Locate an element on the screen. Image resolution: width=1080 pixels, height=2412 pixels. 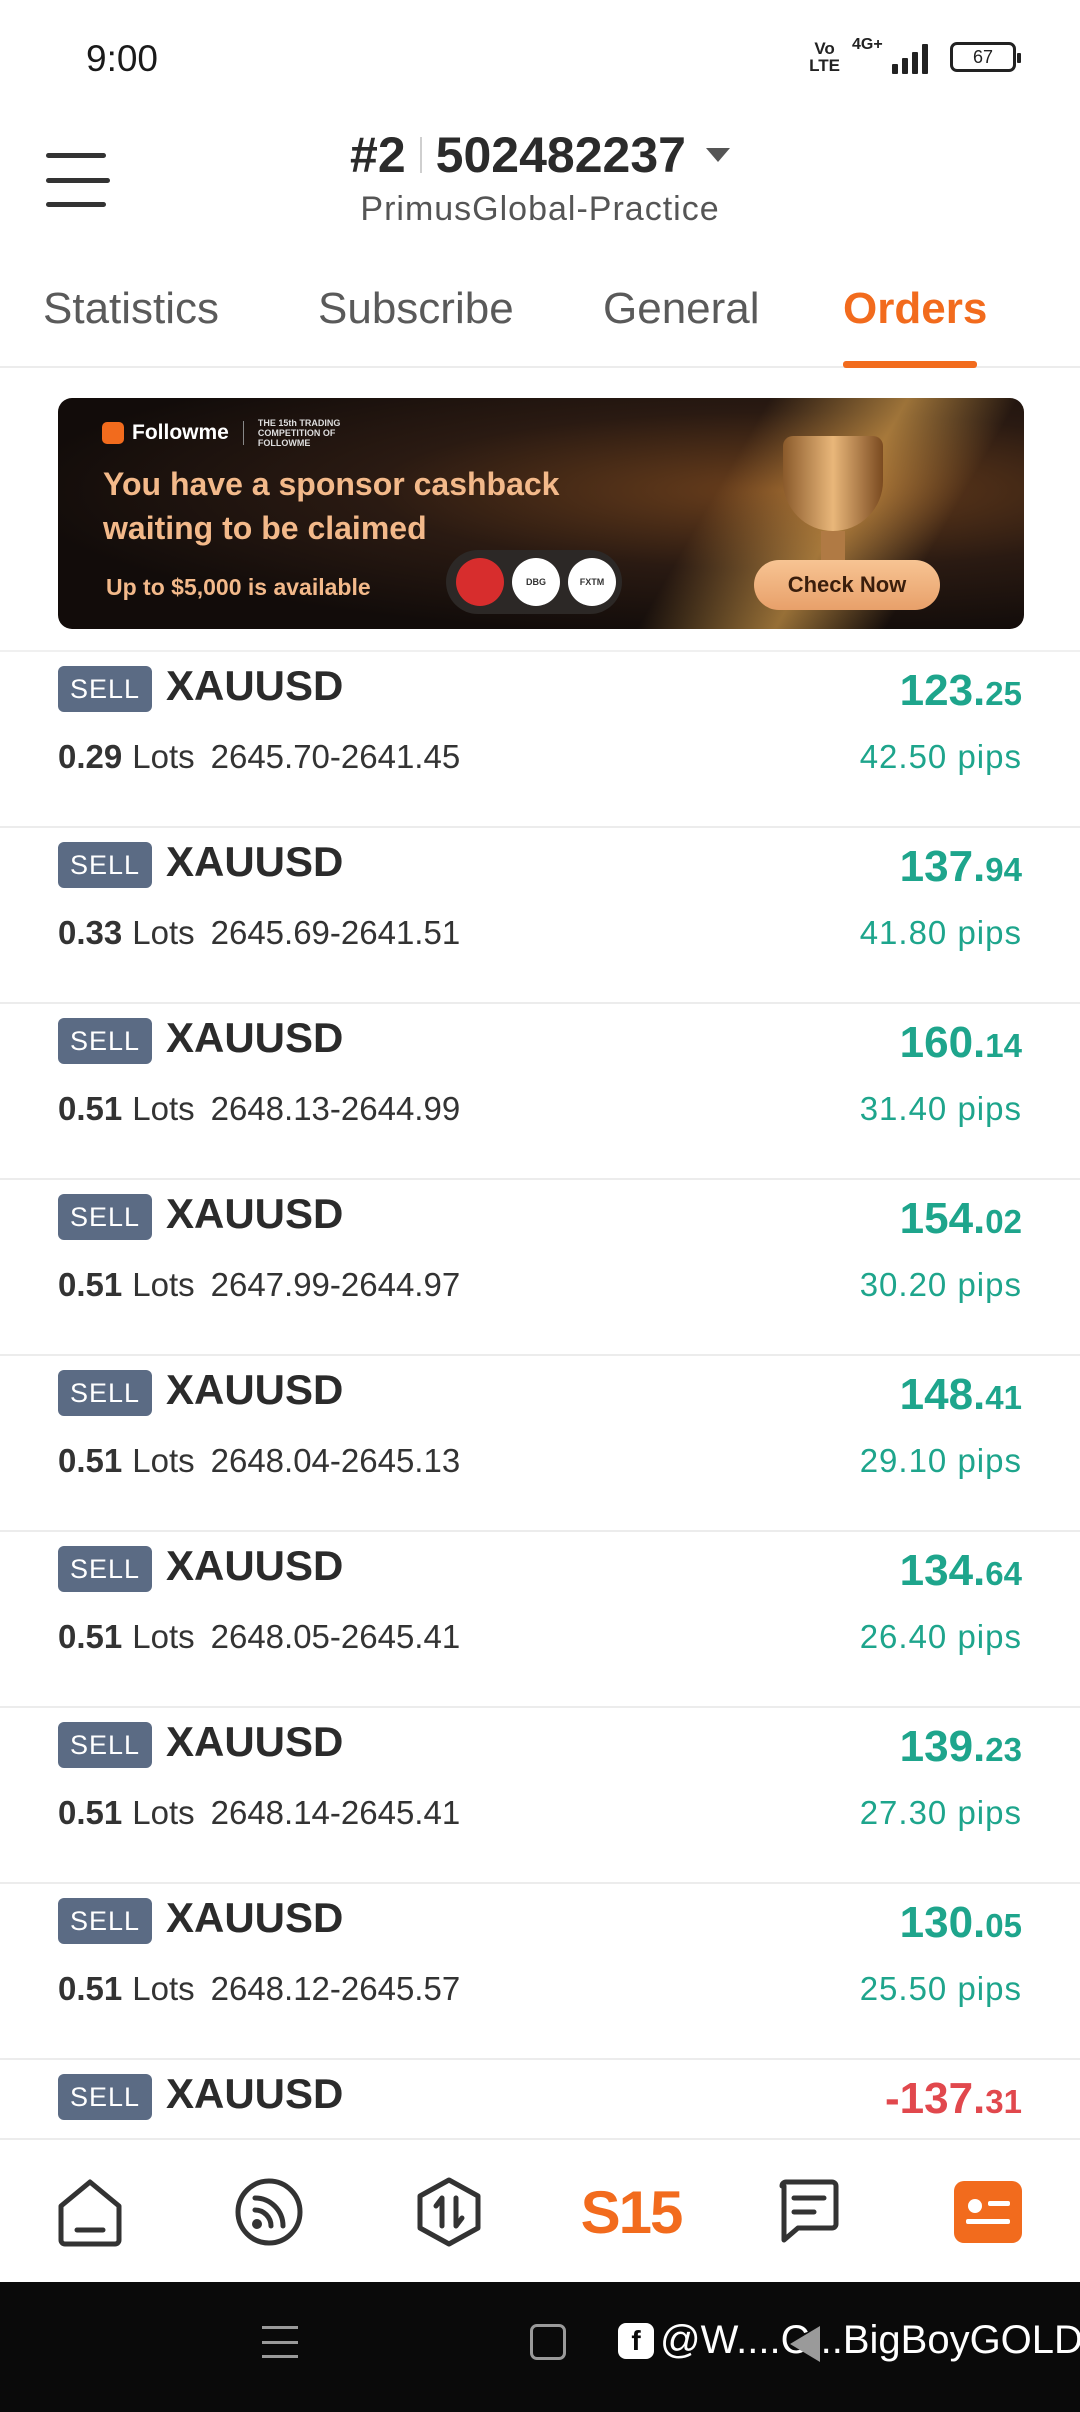
home-button-icon is located at coordinates (548, 2342).